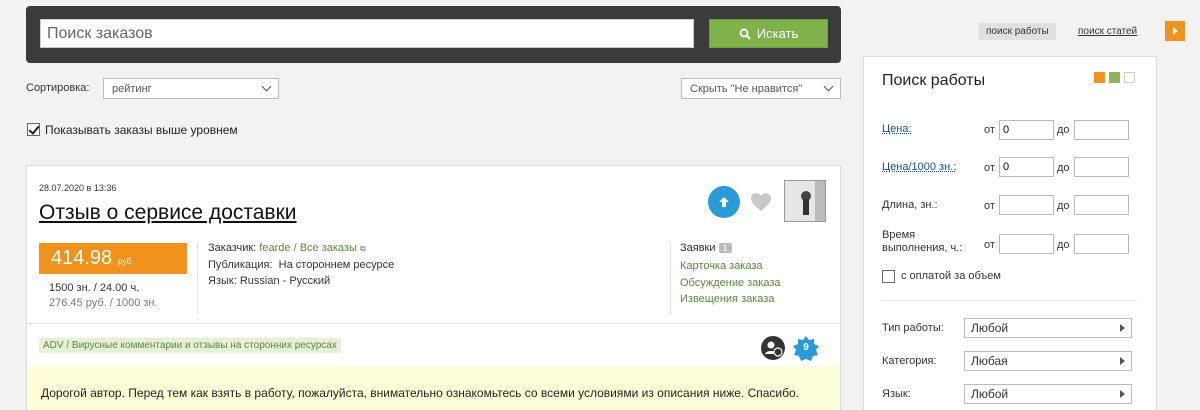 This screenshot has width=1200, height=410. Describe the element at coordinates (1101, 167) in the screenshot. I see `price-per-1000-to-input` at that location.